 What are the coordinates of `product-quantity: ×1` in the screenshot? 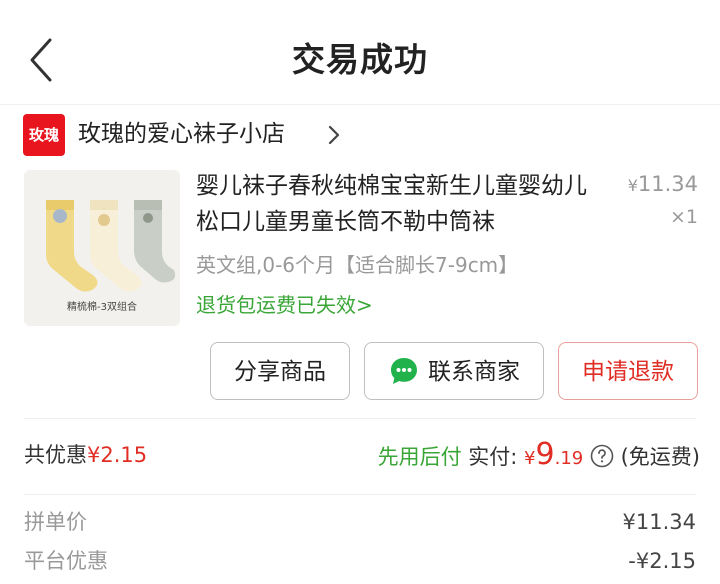 It's located at (683, 217).